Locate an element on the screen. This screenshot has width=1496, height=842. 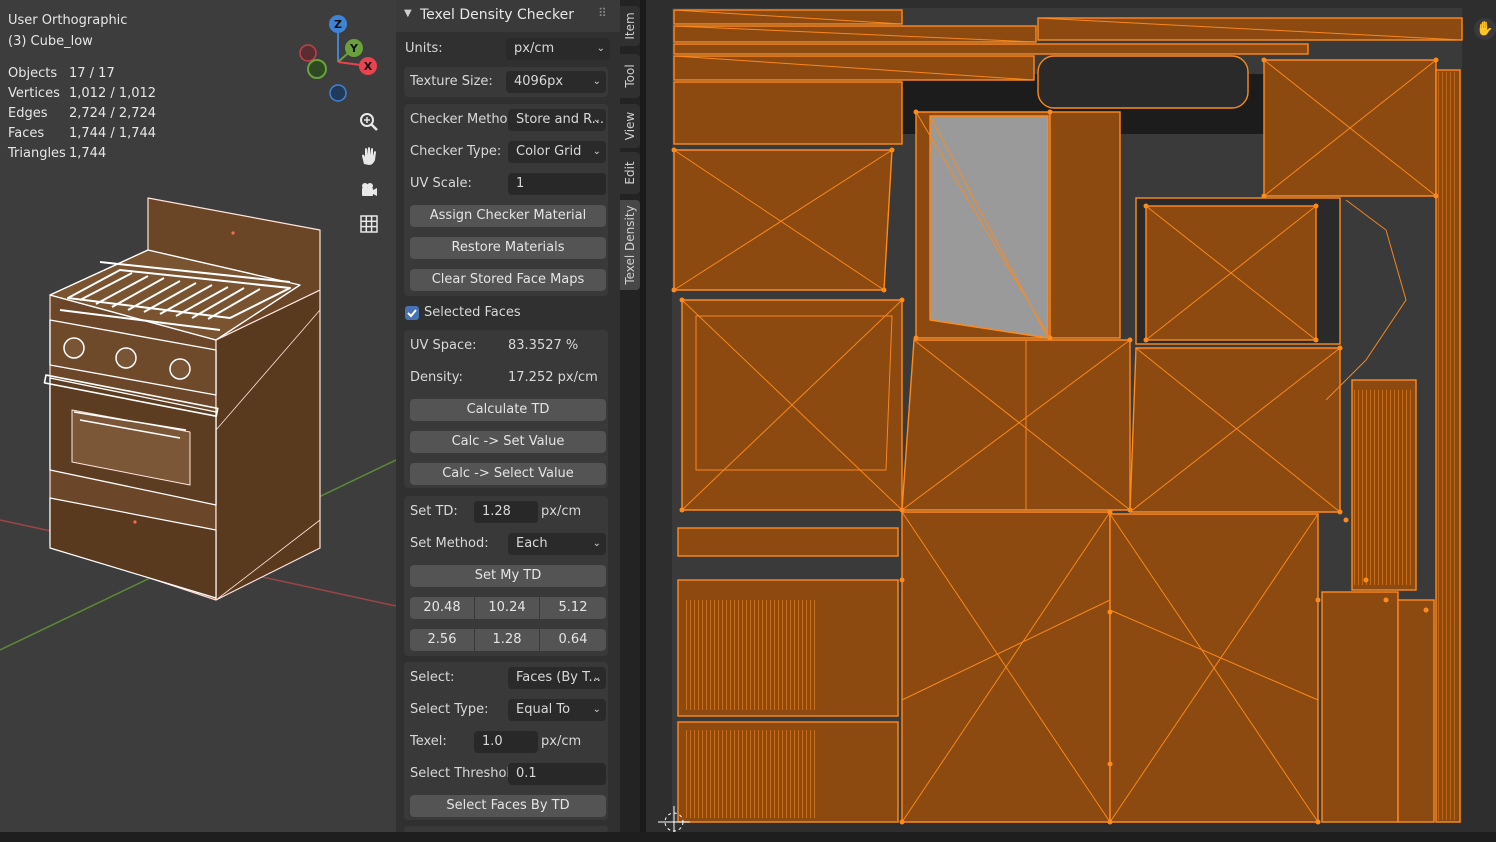
set-td-label: Set TD: is located at coordinates (434, 511).